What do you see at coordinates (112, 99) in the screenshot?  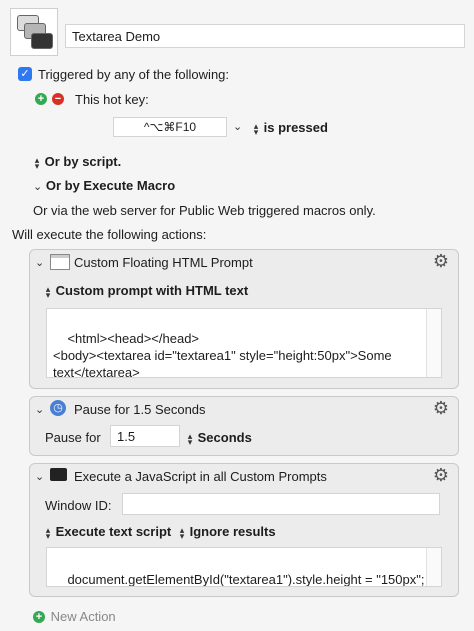 I see `hotkey-label: This hot key:` at bounding box center [112, 99].